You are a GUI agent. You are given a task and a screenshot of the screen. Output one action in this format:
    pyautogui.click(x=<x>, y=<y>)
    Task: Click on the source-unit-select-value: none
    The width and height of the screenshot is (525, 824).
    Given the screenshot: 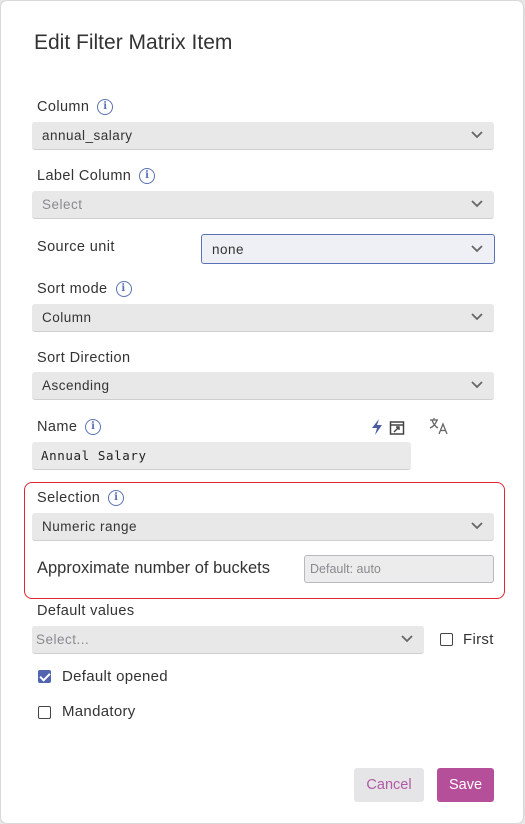 What is the action you would take?
    pyautogui.click(x=228, y=249)
    